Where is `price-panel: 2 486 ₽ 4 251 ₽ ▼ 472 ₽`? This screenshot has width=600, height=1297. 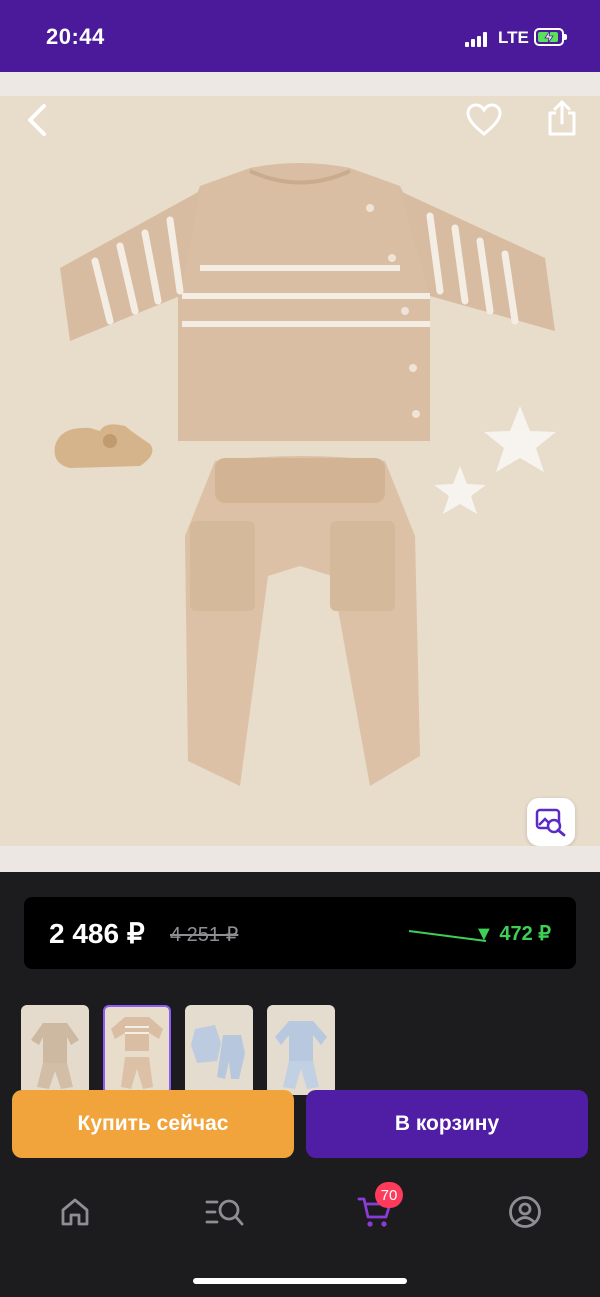
price-panel: 2 486 ₽ 4 251 ₽ ▼ 472 ₽ is located at coordinates (300, 933).